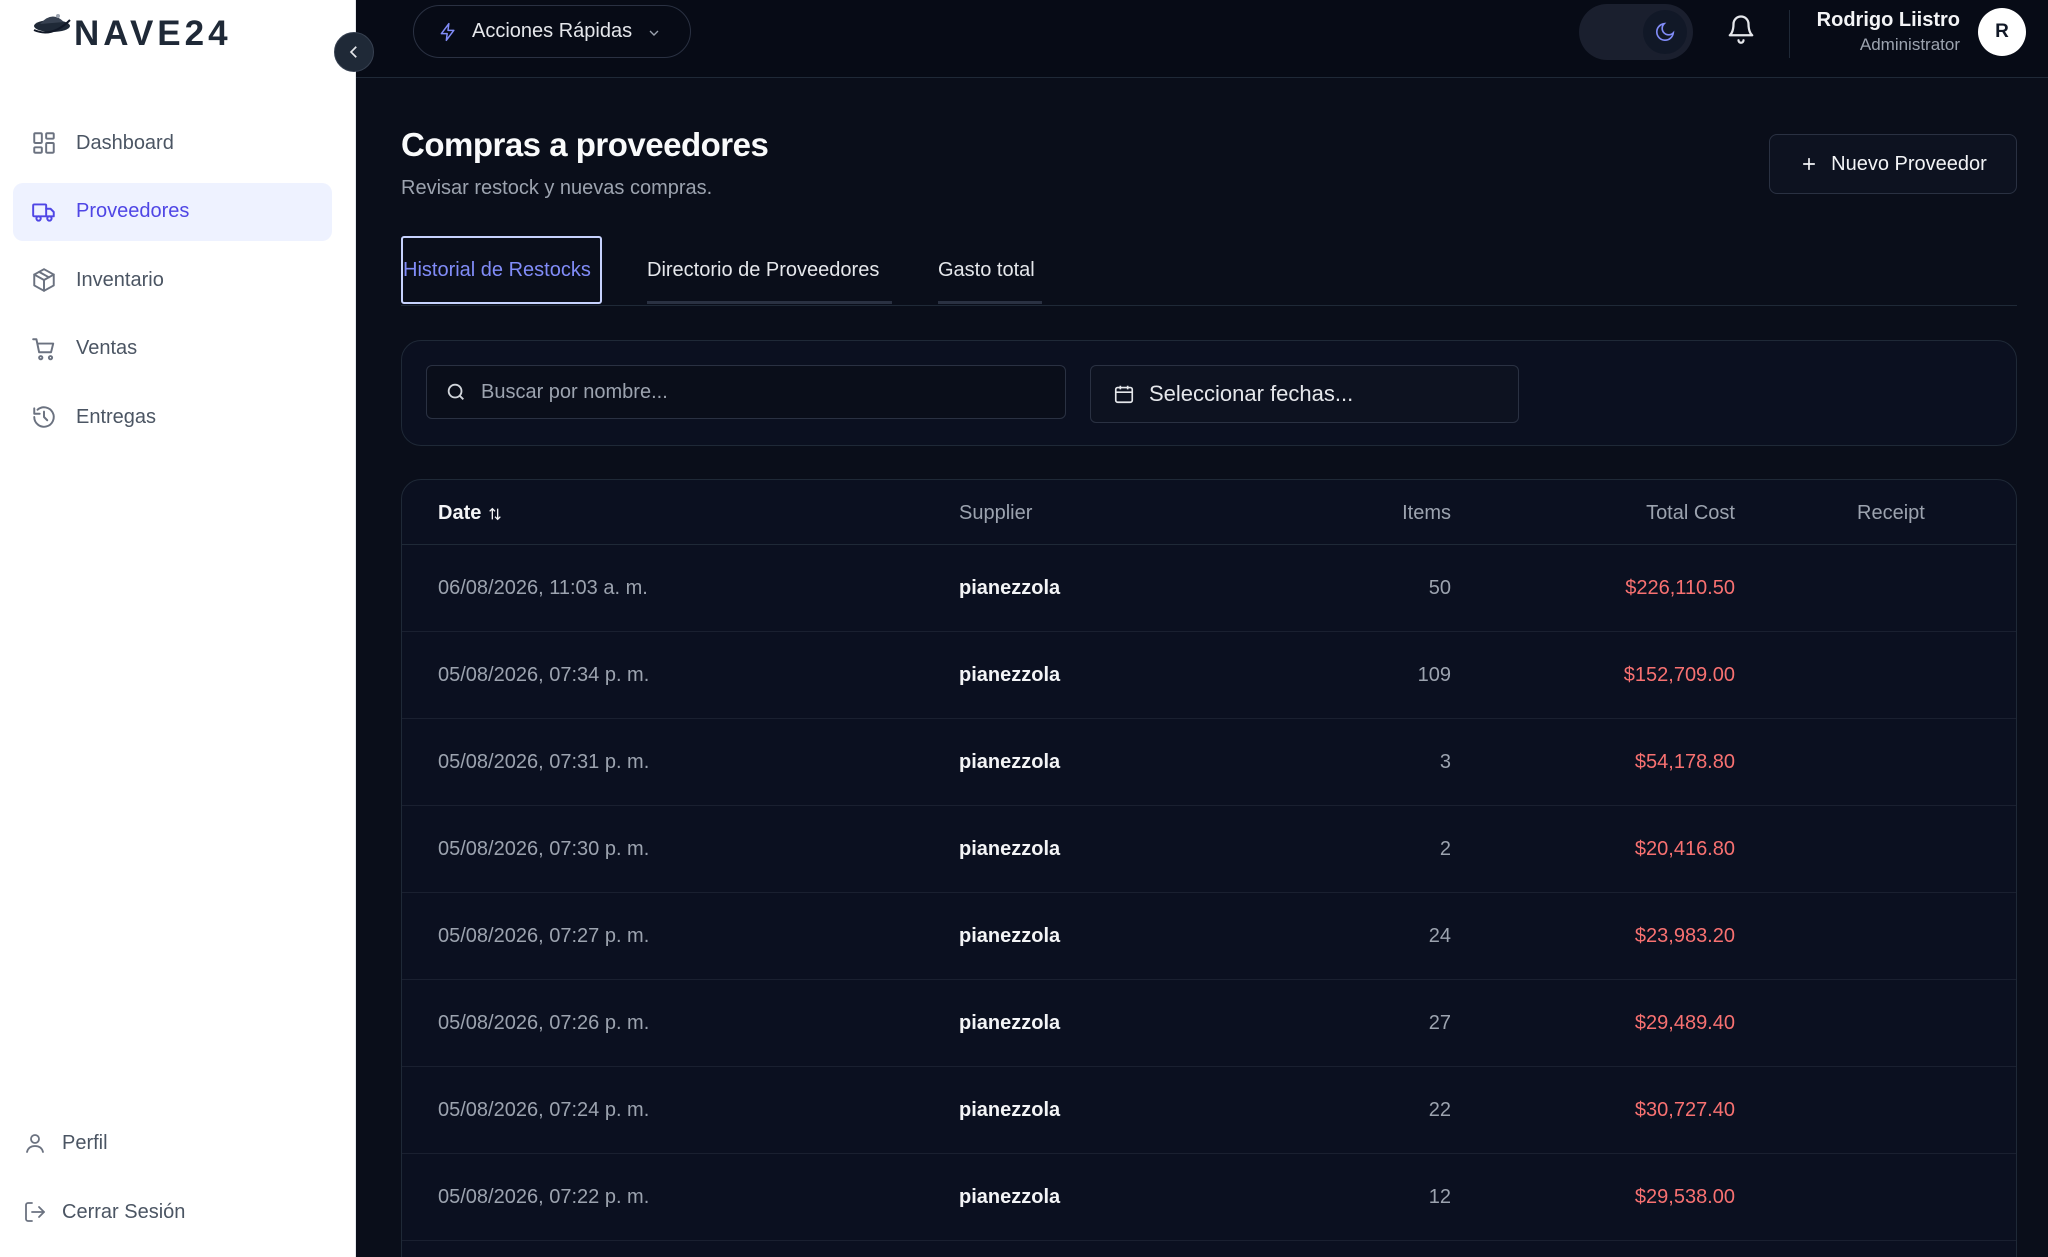 The width and height of the screenshot is (2048, 1257). What do you see at coordinates (1684, 1023) in the screenshot?
I see `cell-total-cost: $29,489.40` at bounding box center [1684, 1023].